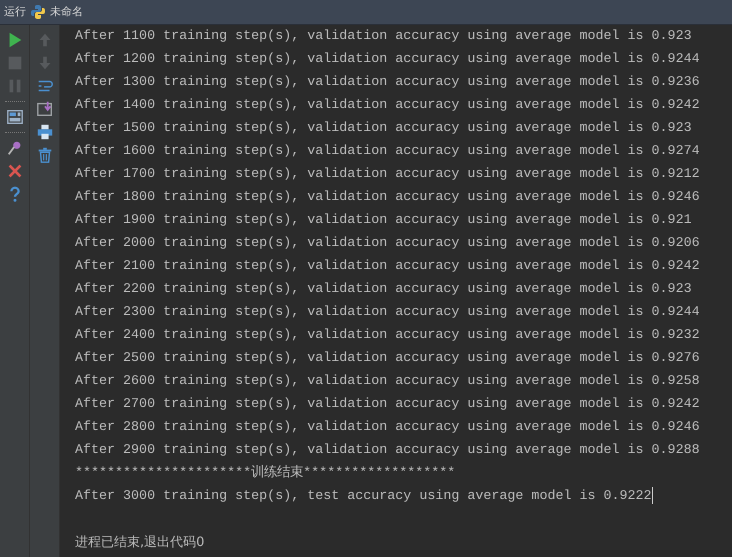 Image resolution: width=732 pixels, height=557 pixels. Describe the element at coordinates (363, 496) in the screenshot. I see `console-line: After 3000 training step(s), test accuracy using average model is 0.9222` at that location.